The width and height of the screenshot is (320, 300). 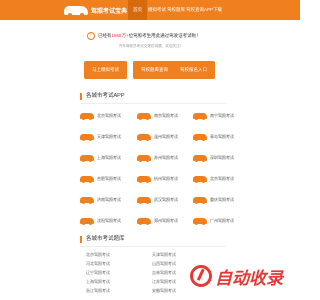 I want to click on car-logo-icon, so click(x=76, y=11).